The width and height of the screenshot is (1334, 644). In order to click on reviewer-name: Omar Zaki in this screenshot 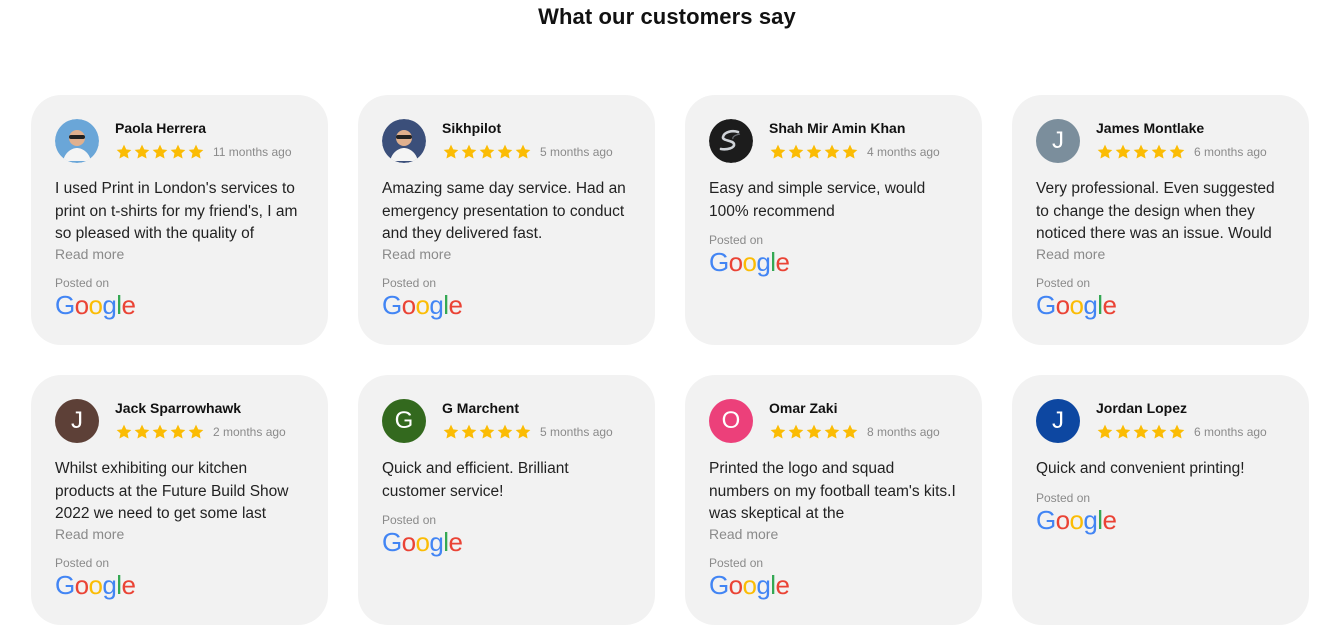, I will do `click(803, 408)`.